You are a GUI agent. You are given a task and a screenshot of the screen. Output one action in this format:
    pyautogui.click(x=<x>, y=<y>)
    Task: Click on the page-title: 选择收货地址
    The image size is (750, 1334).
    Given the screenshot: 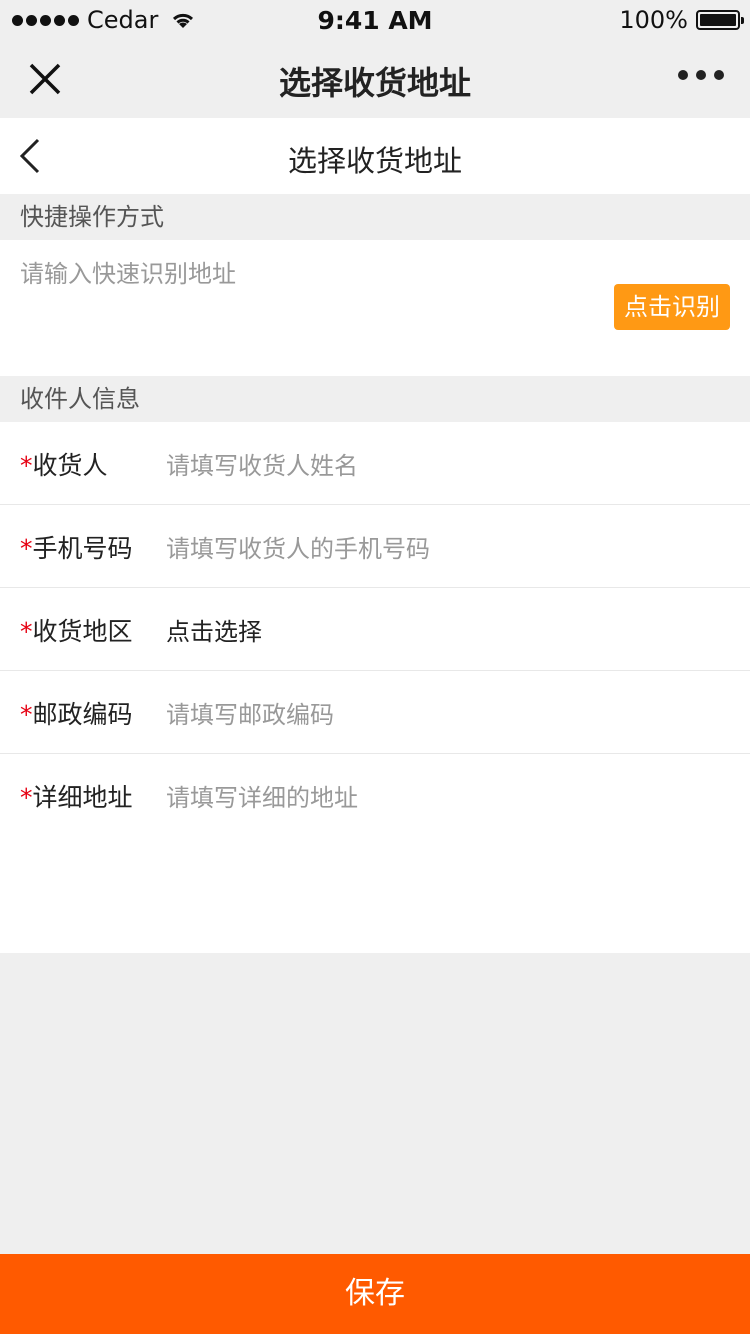 What is the action you would take?
    pyautogui.click(x=374, y=161)
    